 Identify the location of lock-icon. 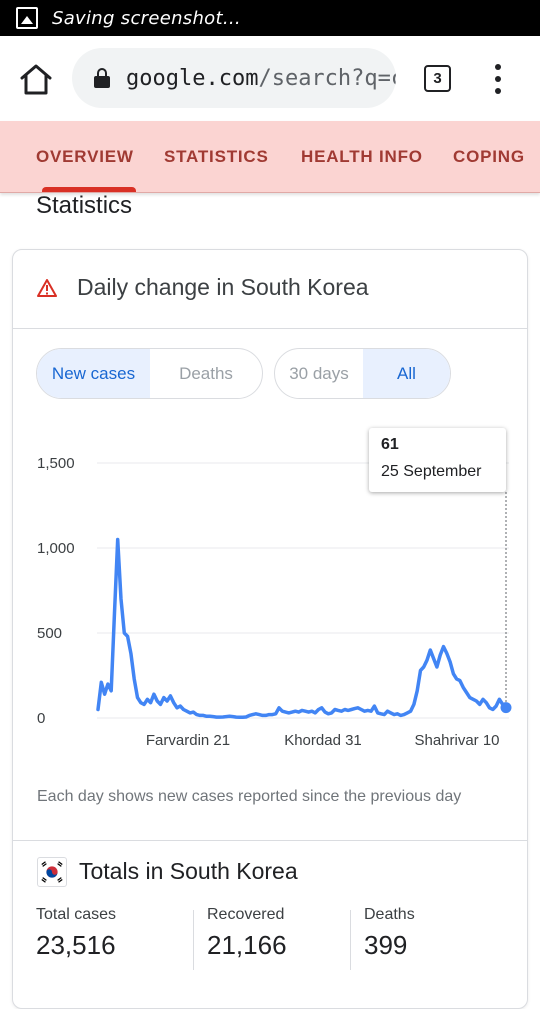
(102, 78).